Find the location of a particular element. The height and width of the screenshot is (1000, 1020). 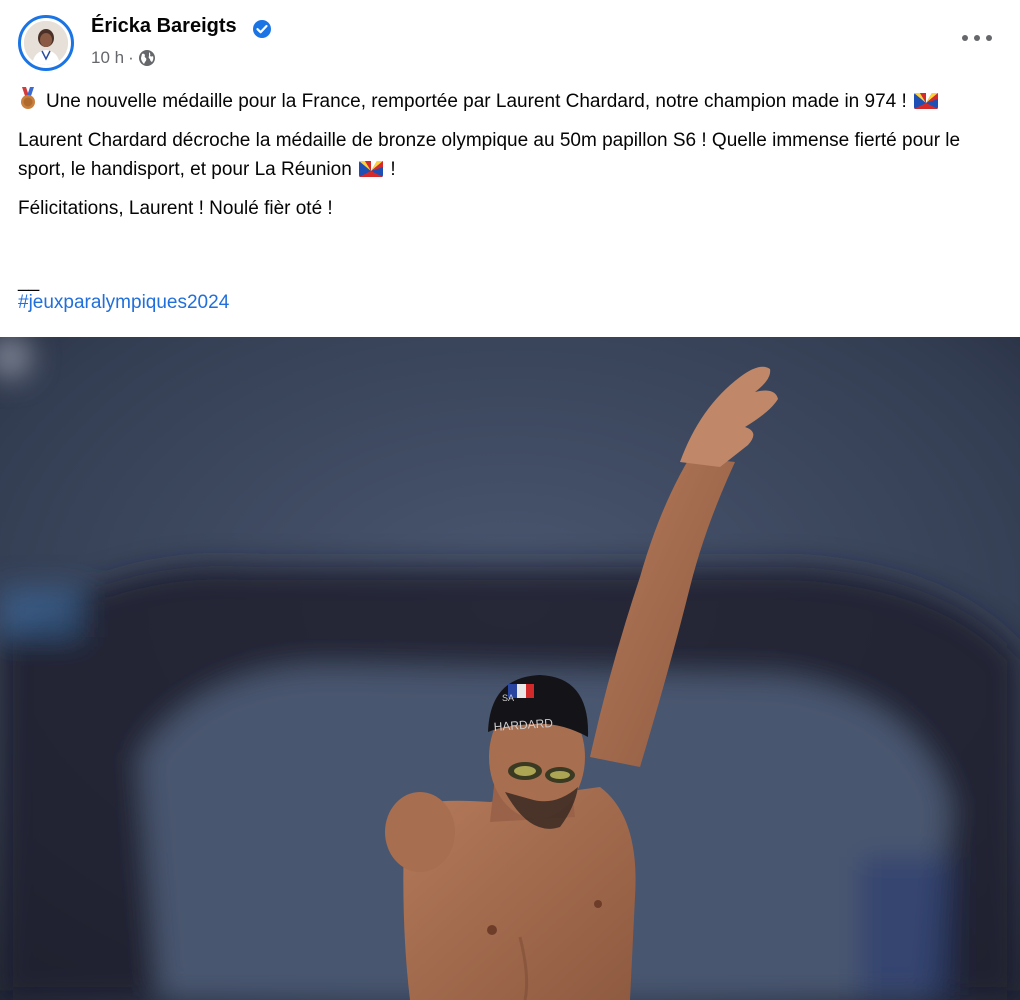

post-meta: 10 h · is located at coordinates (123, 58).